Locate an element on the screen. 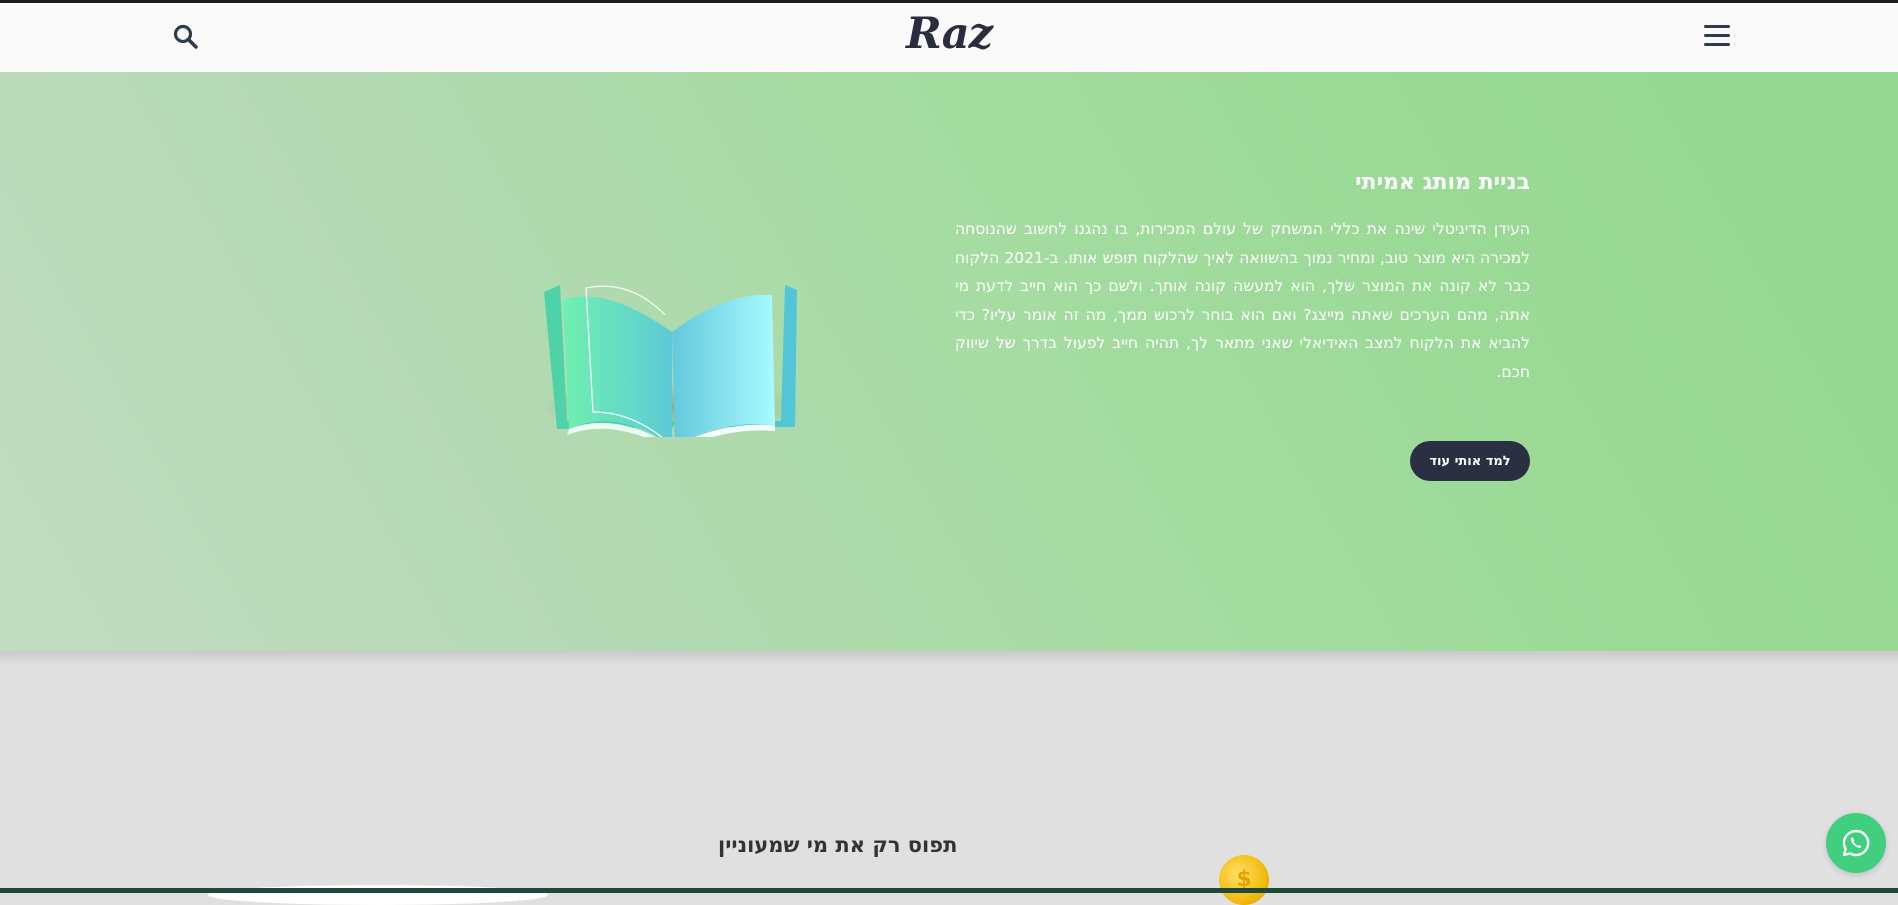  section-title: תפוס רק את מי שמעוניין is located at coordinates (838, 845).